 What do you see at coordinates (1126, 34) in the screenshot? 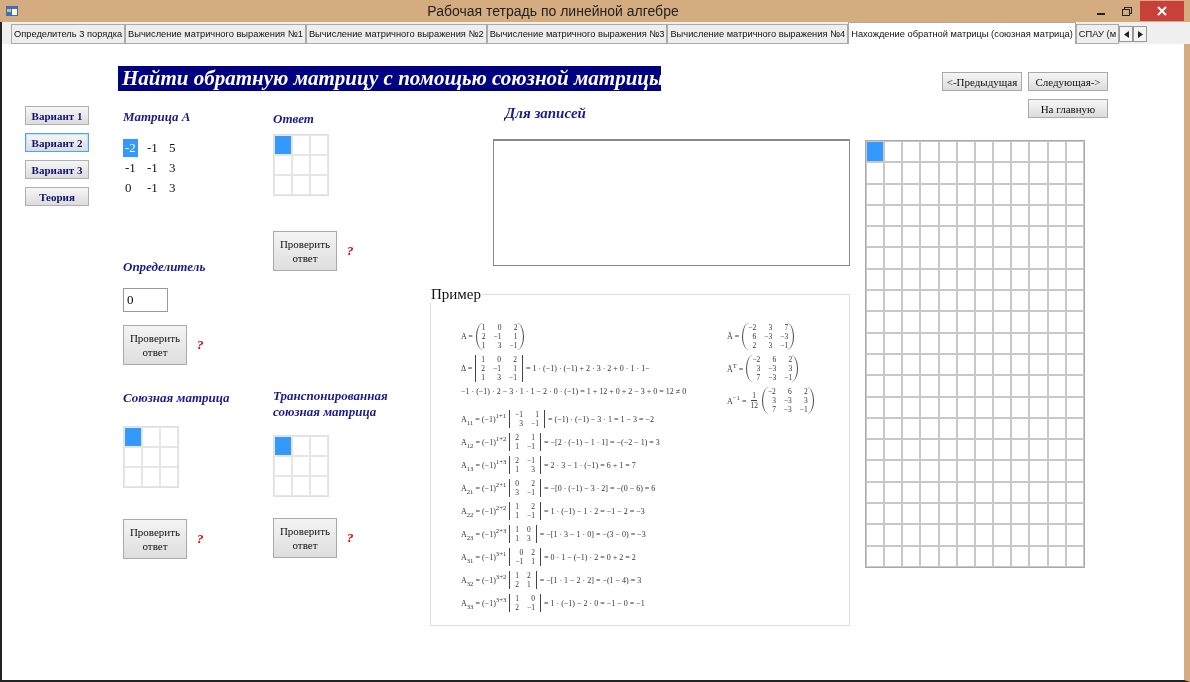
I see `scroll-left-button` at bounding box center [1126, 34].